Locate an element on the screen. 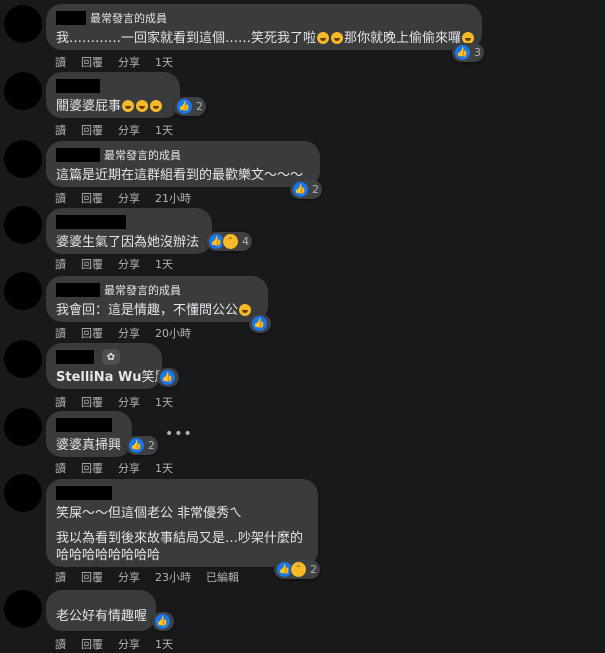 Image resolution: width=605 pixels, height=653 pixels. comment-bubble: ✿ StelliNa Wu笑屎 is located at coordinates (107, 366).